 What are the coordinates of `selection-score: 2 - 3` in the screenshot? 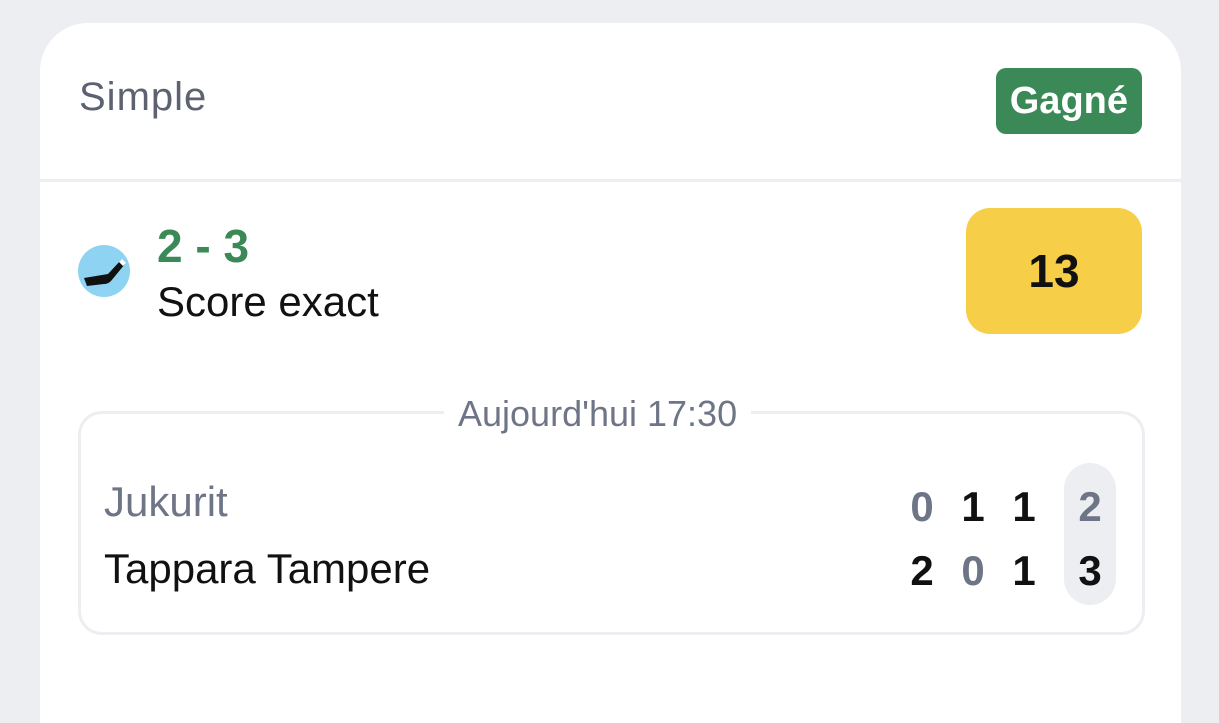 It's located at (203, 246).